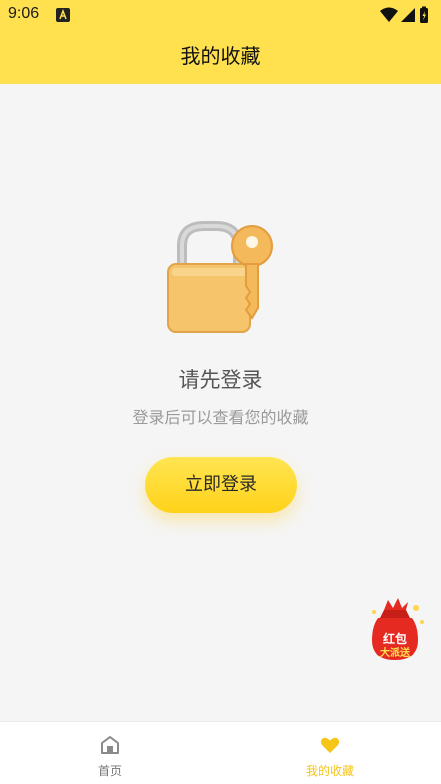 This screenshot has width=441, height=784. I want to click on tab-home: 首页, so click(110, 753).